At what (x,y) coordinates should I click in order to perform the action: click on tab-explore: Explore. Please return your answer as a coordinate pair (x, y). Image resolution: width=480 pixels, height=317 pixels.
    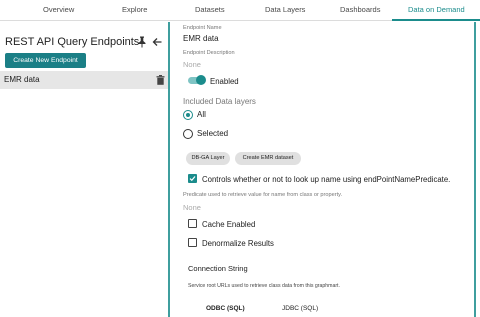
    Looking at the image, I should click on (134, 9).